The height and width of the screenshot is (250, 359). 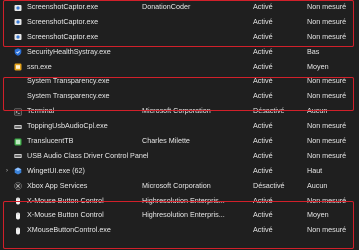 I want to click on app-icon, so click(x=18, y=67).